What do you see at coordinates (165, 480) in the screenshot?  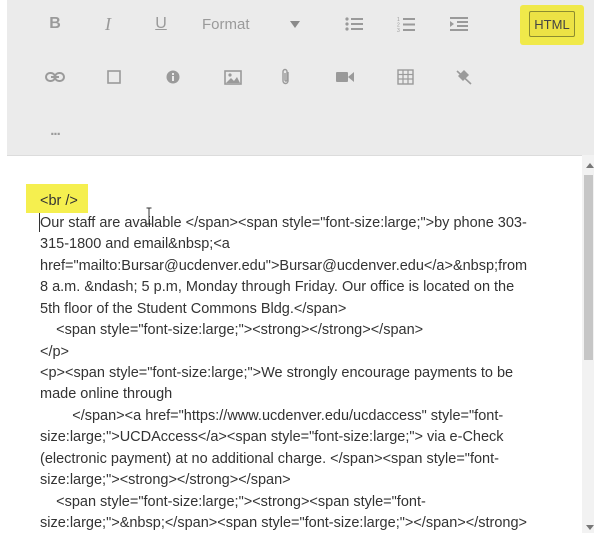 I see `code-line: size:large;"><strong></strong></span>` at bounding box center [165, 480].